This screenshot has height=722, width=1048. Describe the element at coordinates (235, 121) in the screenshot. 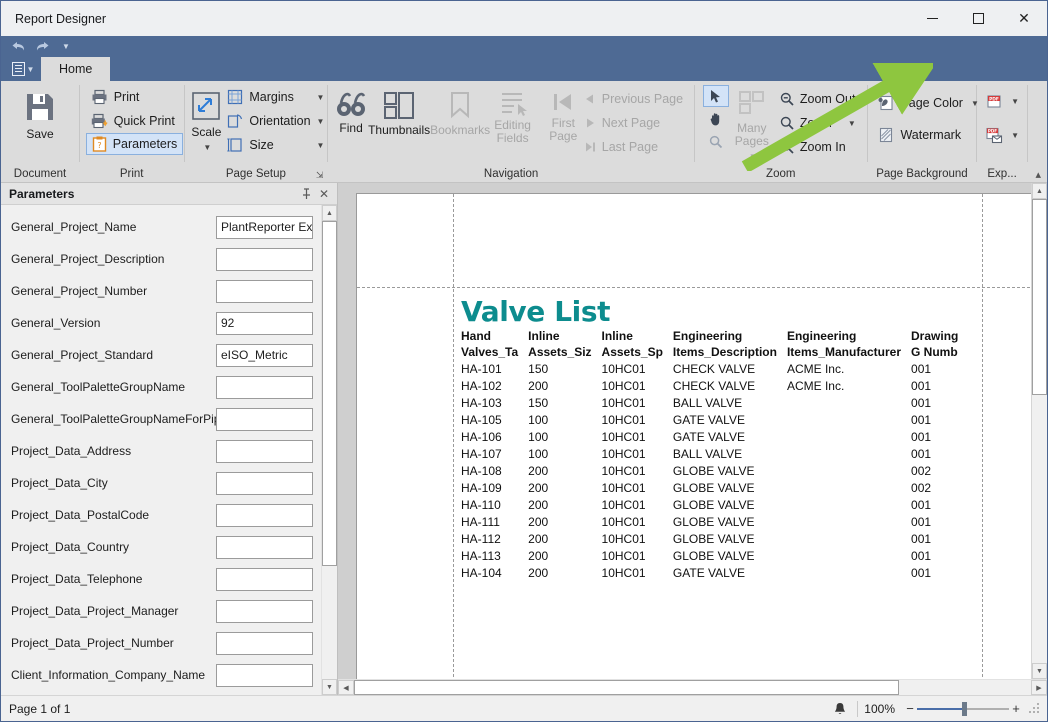

I see `orientation-icon` at that location.